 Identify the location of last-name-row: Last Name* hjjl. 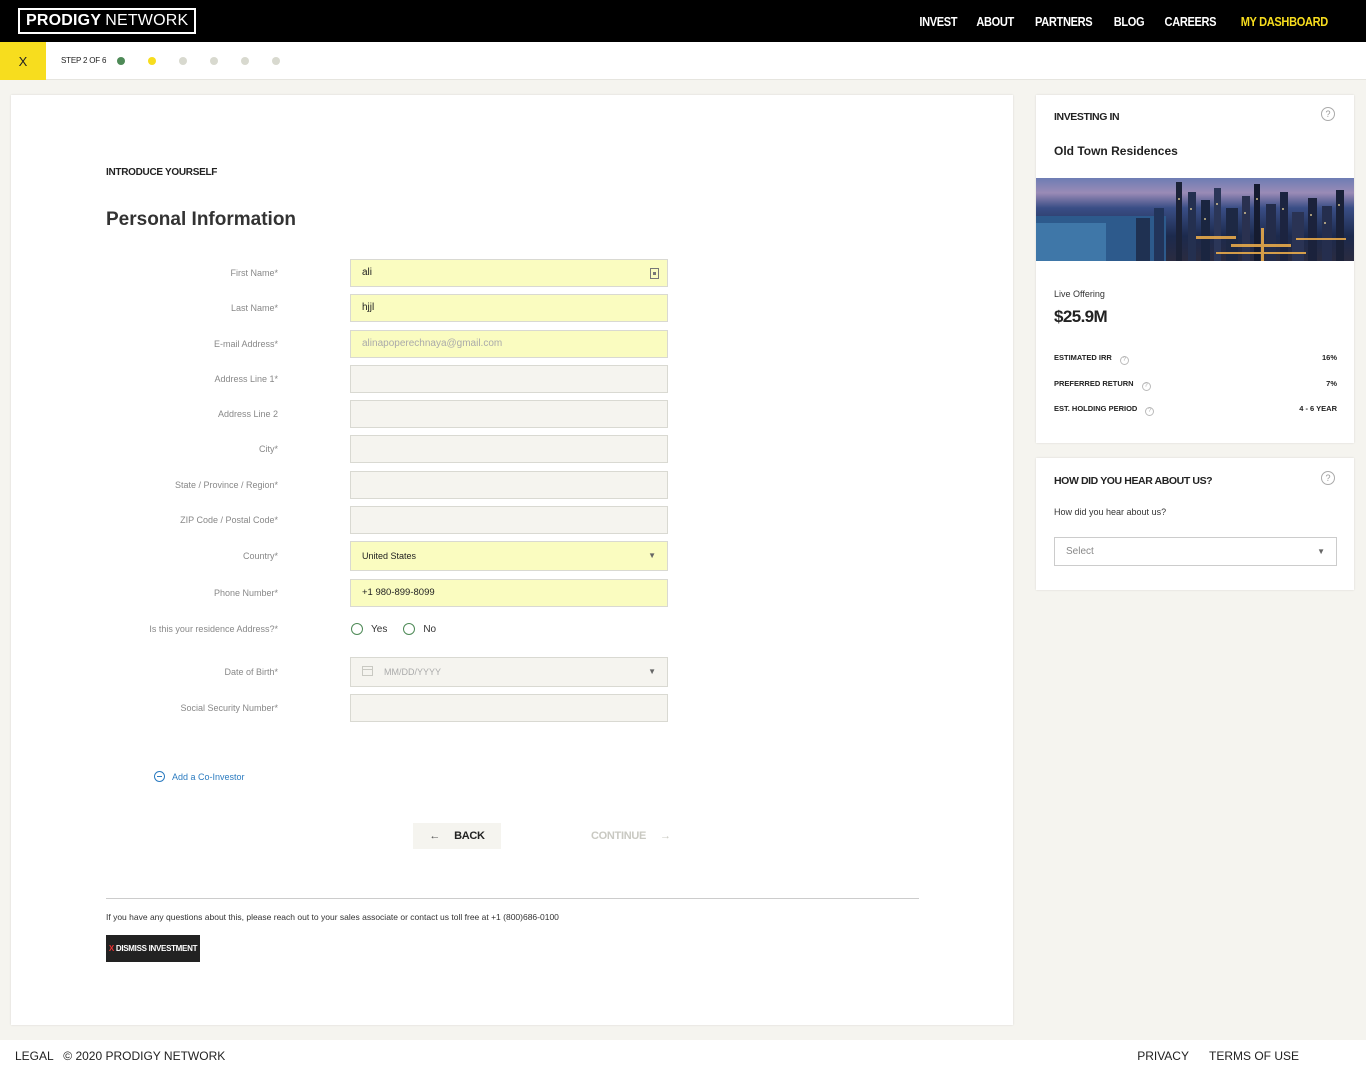
(361, 308).